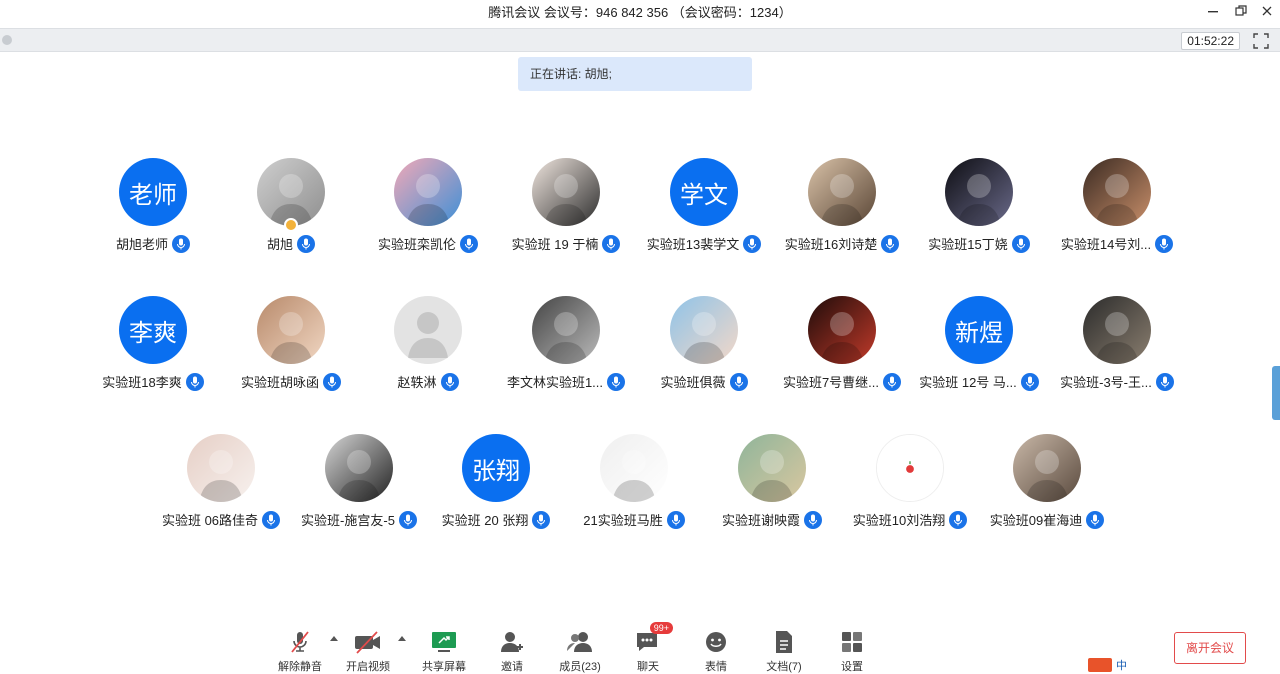 Image resolution: width=1280 pixels, height=674 pixels. I want to click on share-screen-button: 共享屏幕, so click(444, 651).